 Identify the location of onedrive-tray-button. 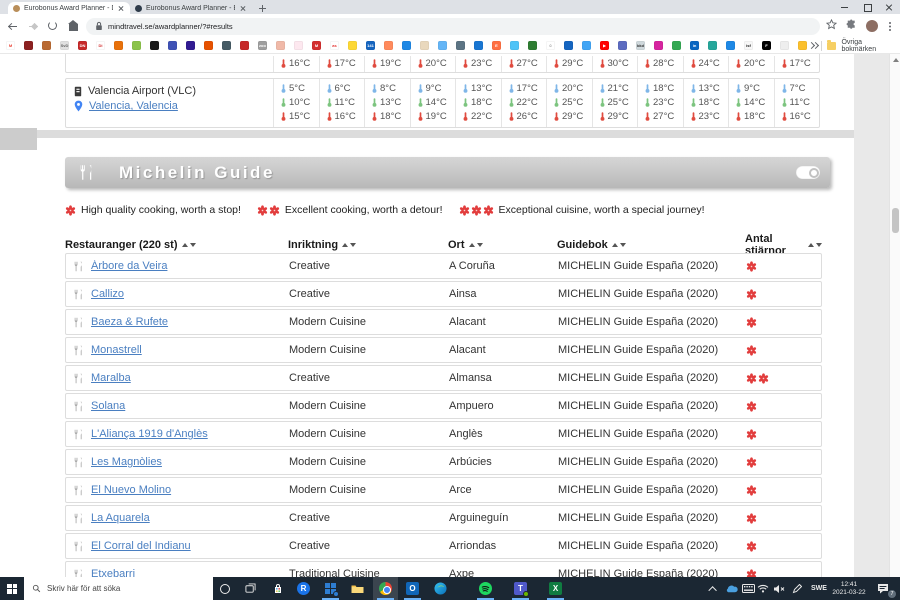
(731, 588).